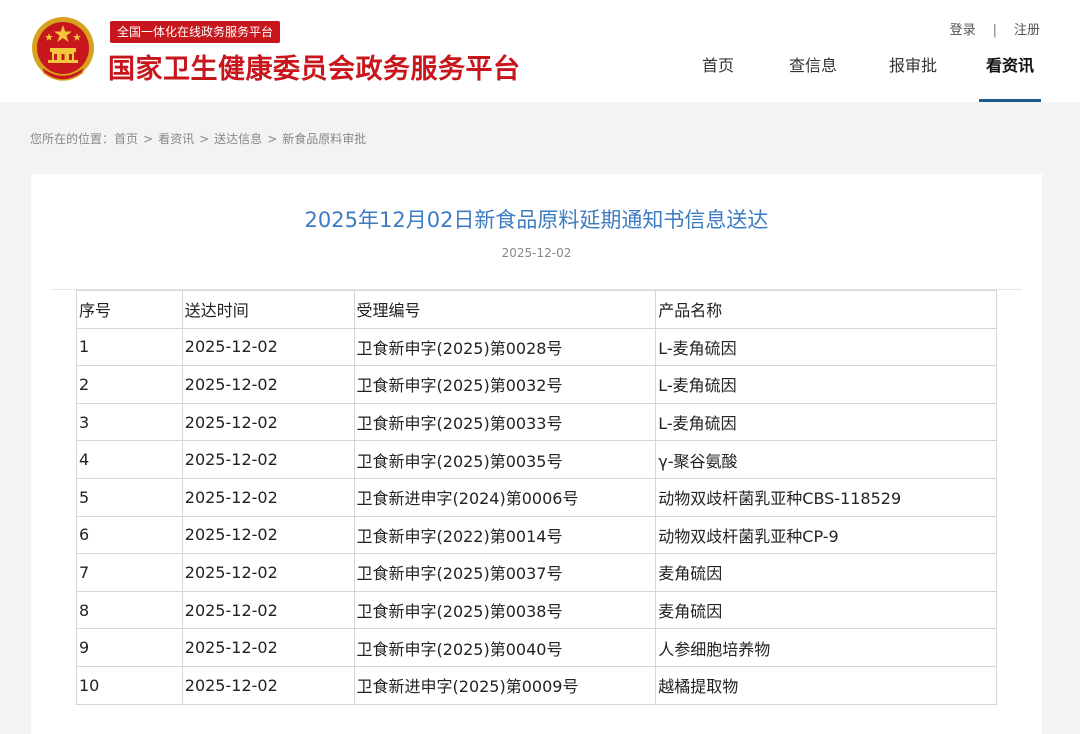 The width and height of the screenshot is (1080, 734). I want to click on table-row: 10 2025-12-02 卫食新进申字(2025)第0009号 越橘提取物, so click(536, 685).